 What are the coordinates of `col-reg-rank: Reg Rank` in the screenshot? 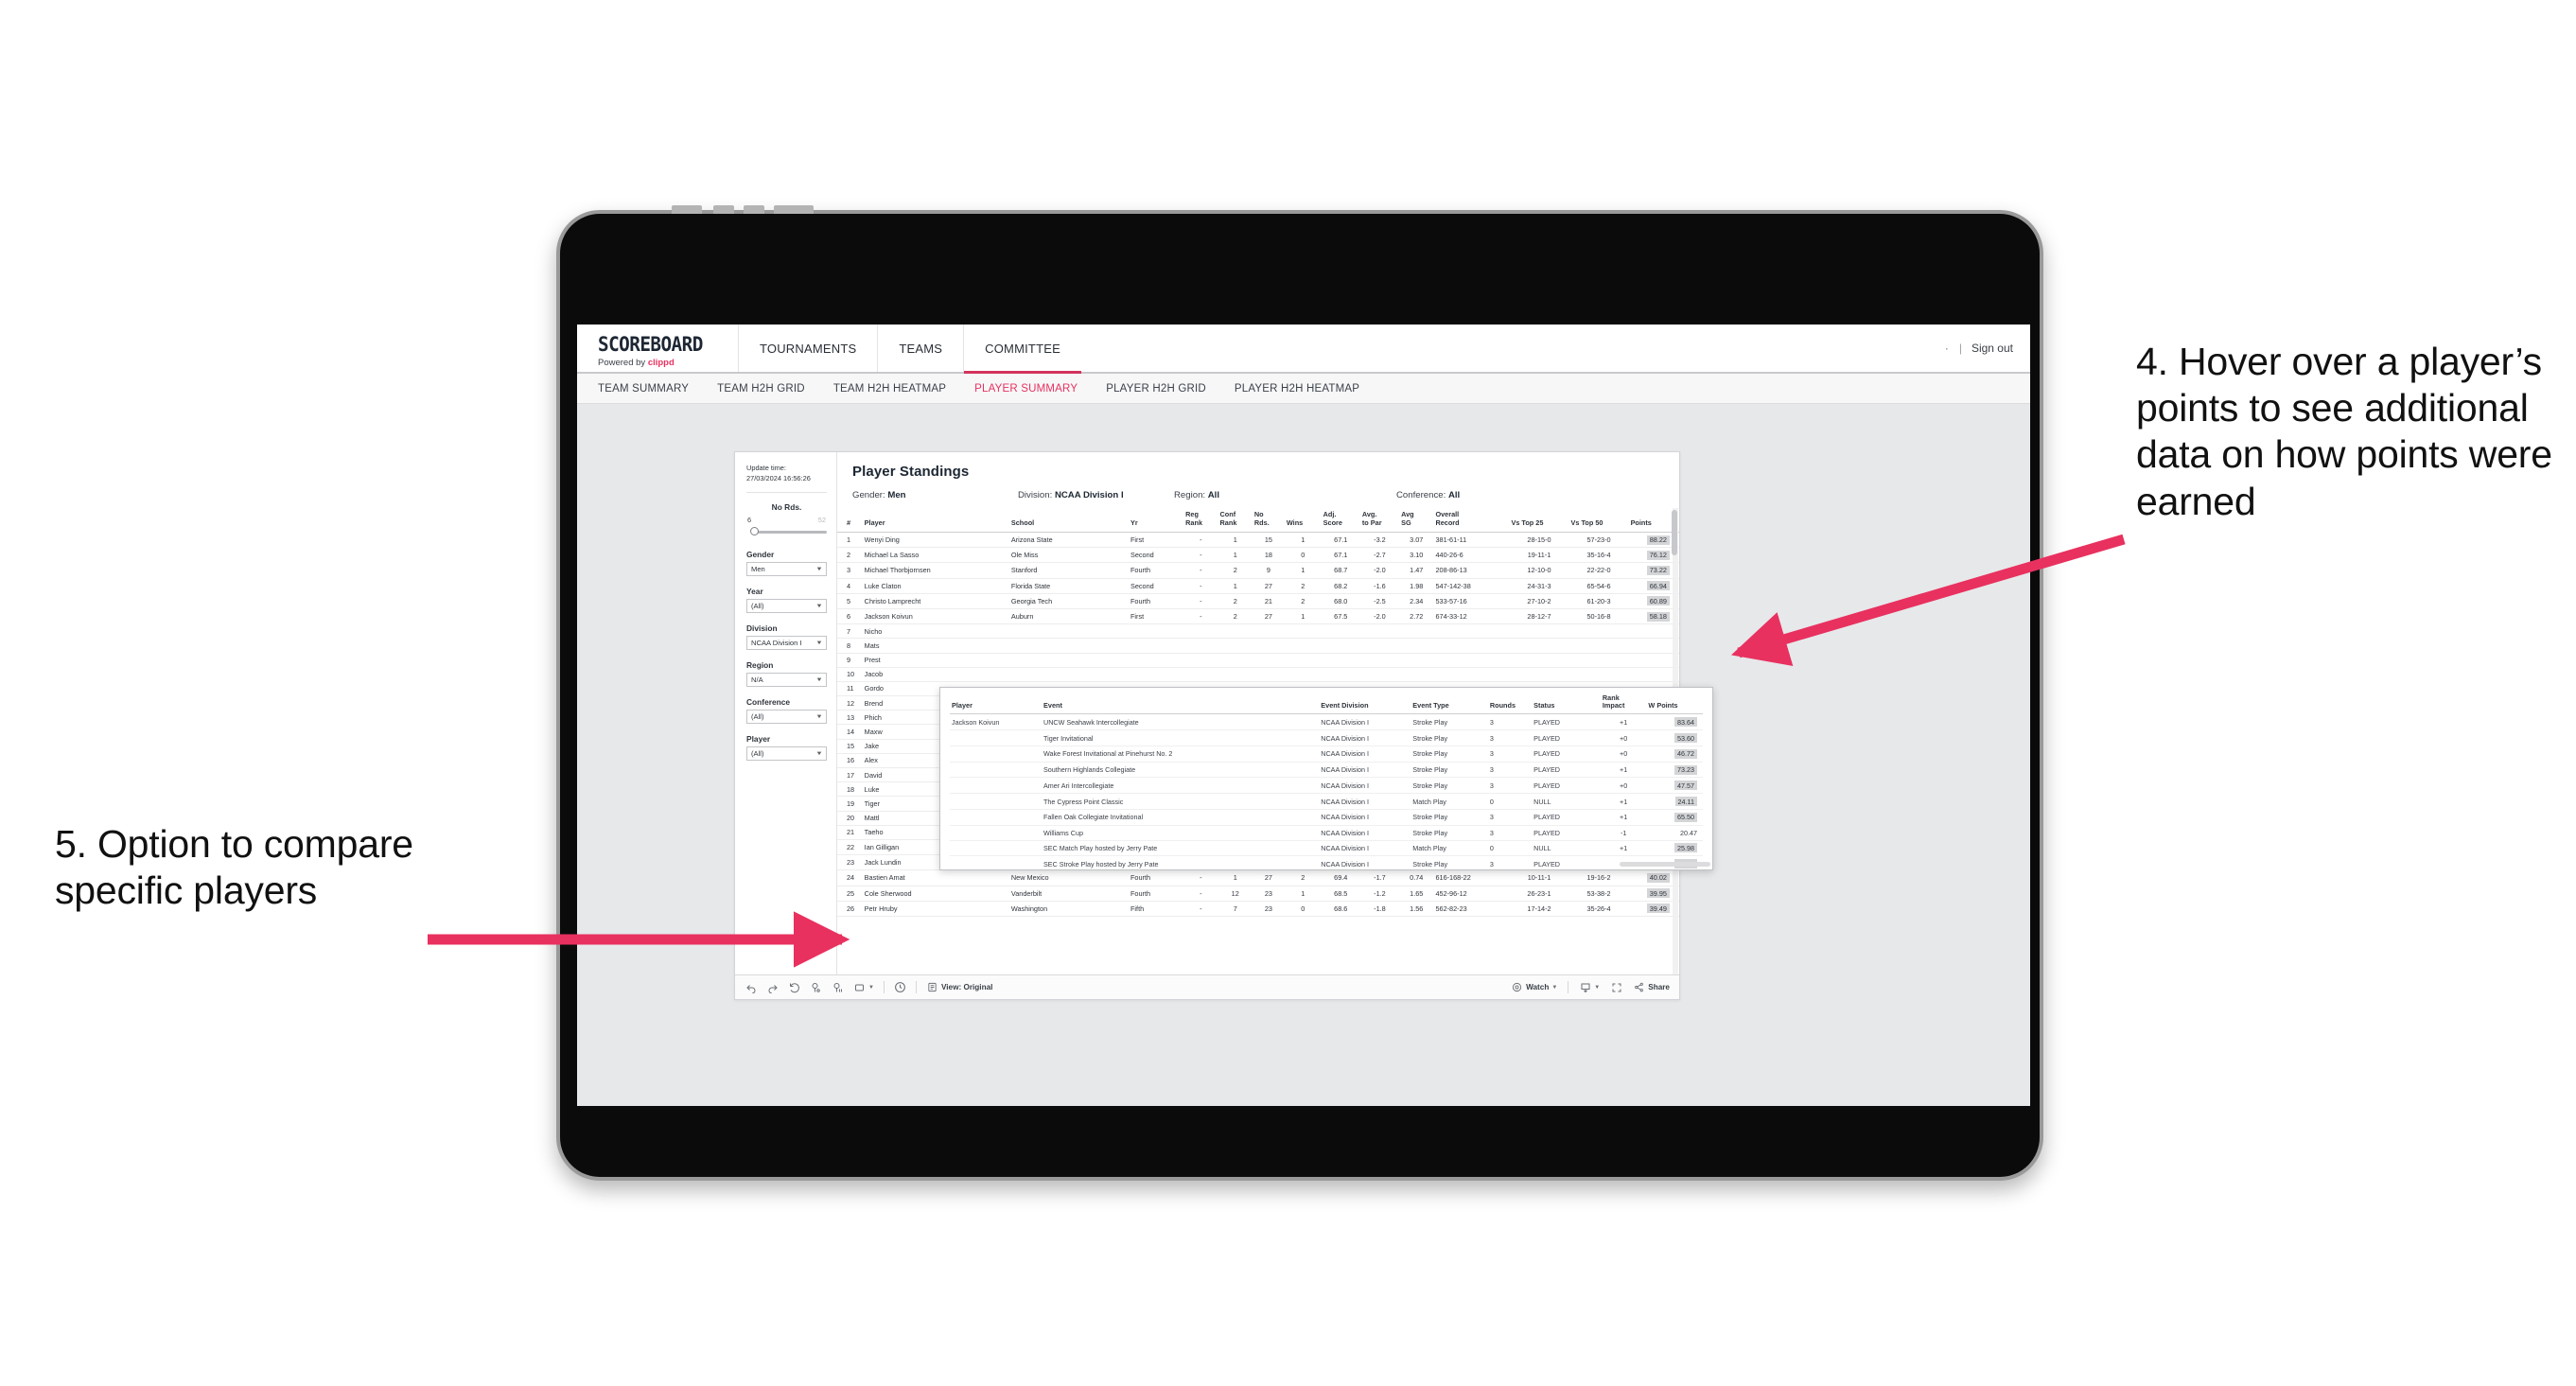 It's located at (1201, 520).